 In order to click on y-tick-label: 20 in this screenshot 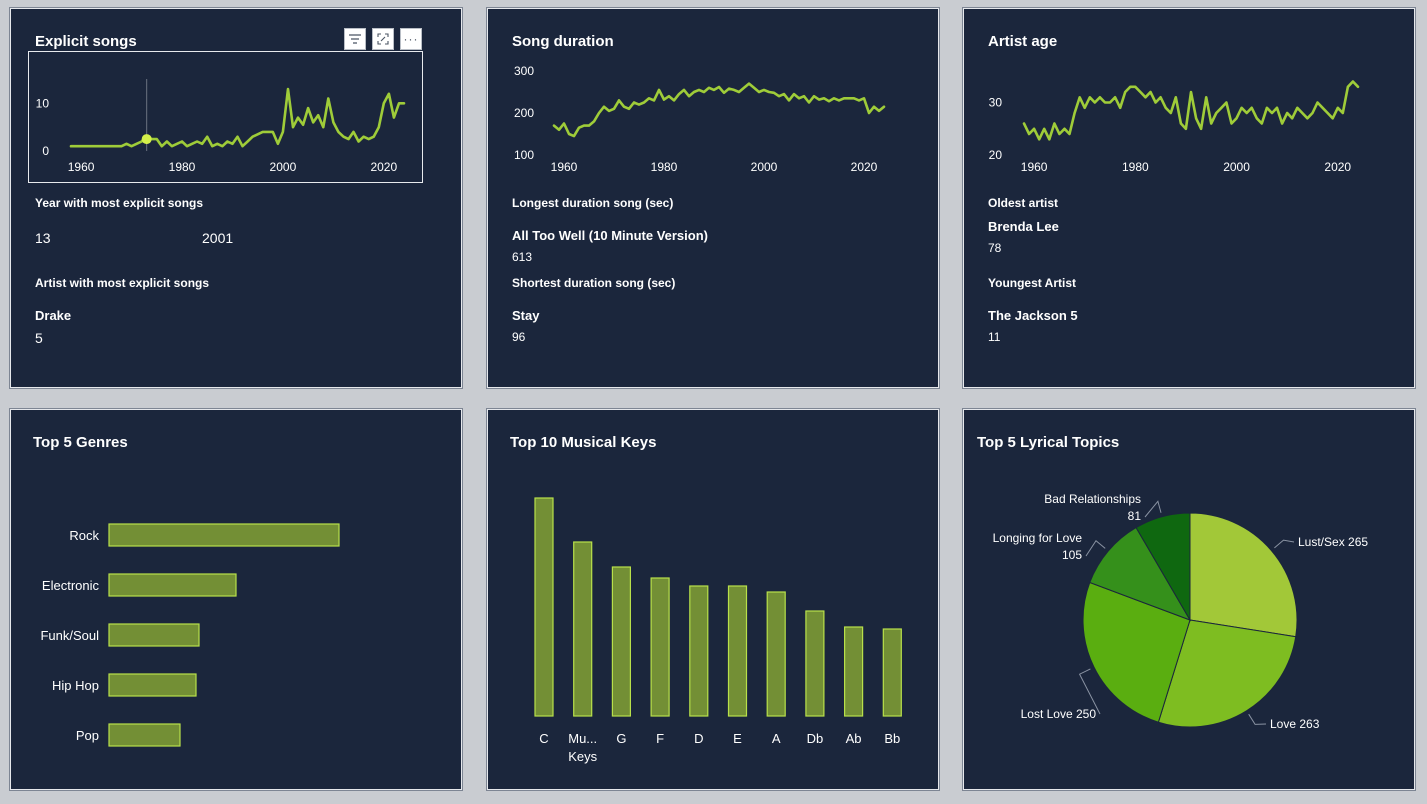, I will do `click(996, 155)`.